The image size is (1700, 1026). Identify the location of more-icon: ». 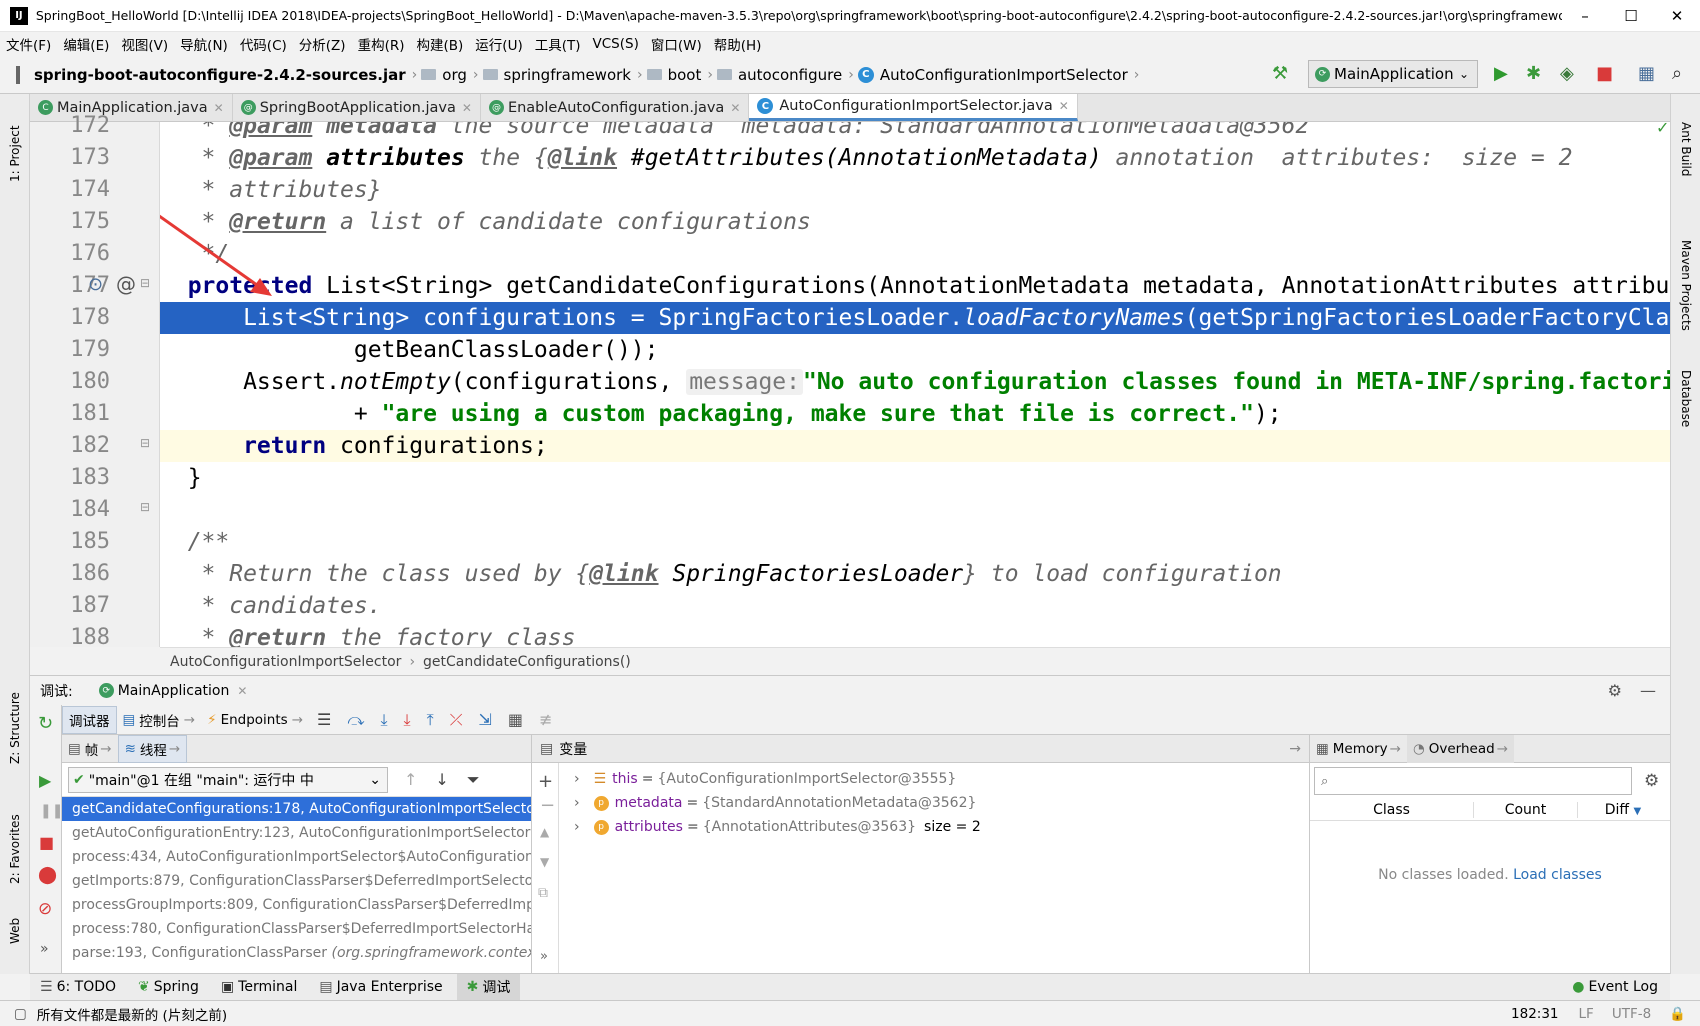
(44, 949).